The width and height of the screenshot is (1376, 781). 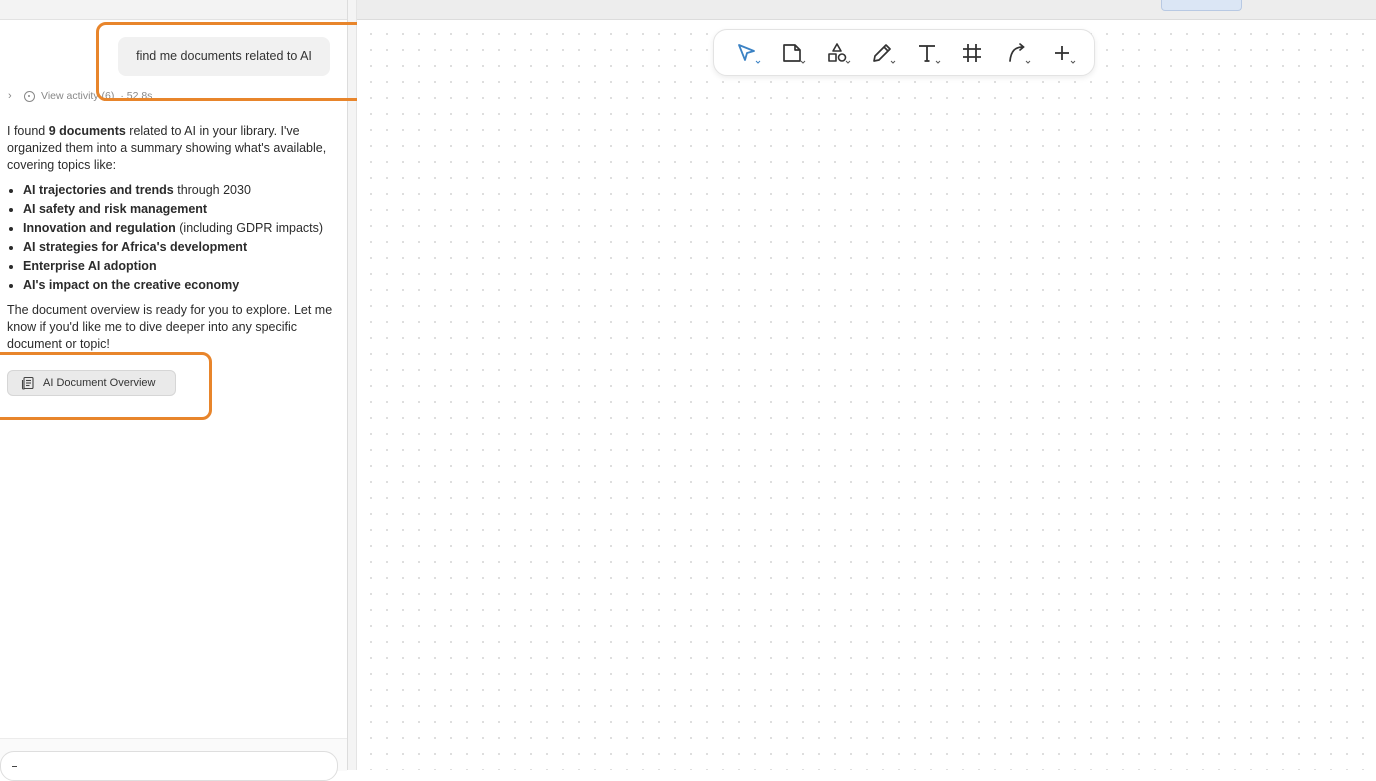 I want to click on activity-duration: · 52.8s, so click(x=136, y=96).